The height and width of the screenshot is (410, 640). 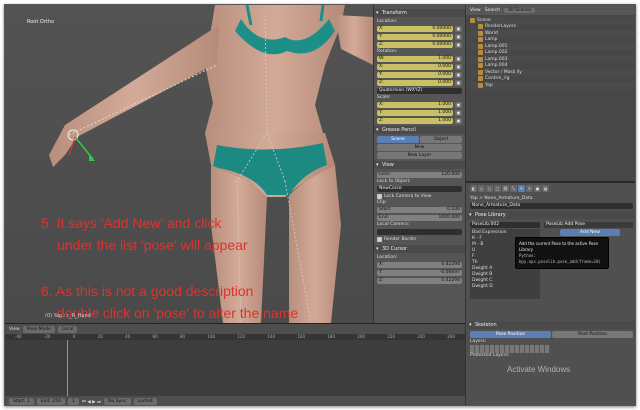 What do you see at coordinates (510, 349) in the screenshot?
I see `layers-grid` at bounding box center [510, 349].